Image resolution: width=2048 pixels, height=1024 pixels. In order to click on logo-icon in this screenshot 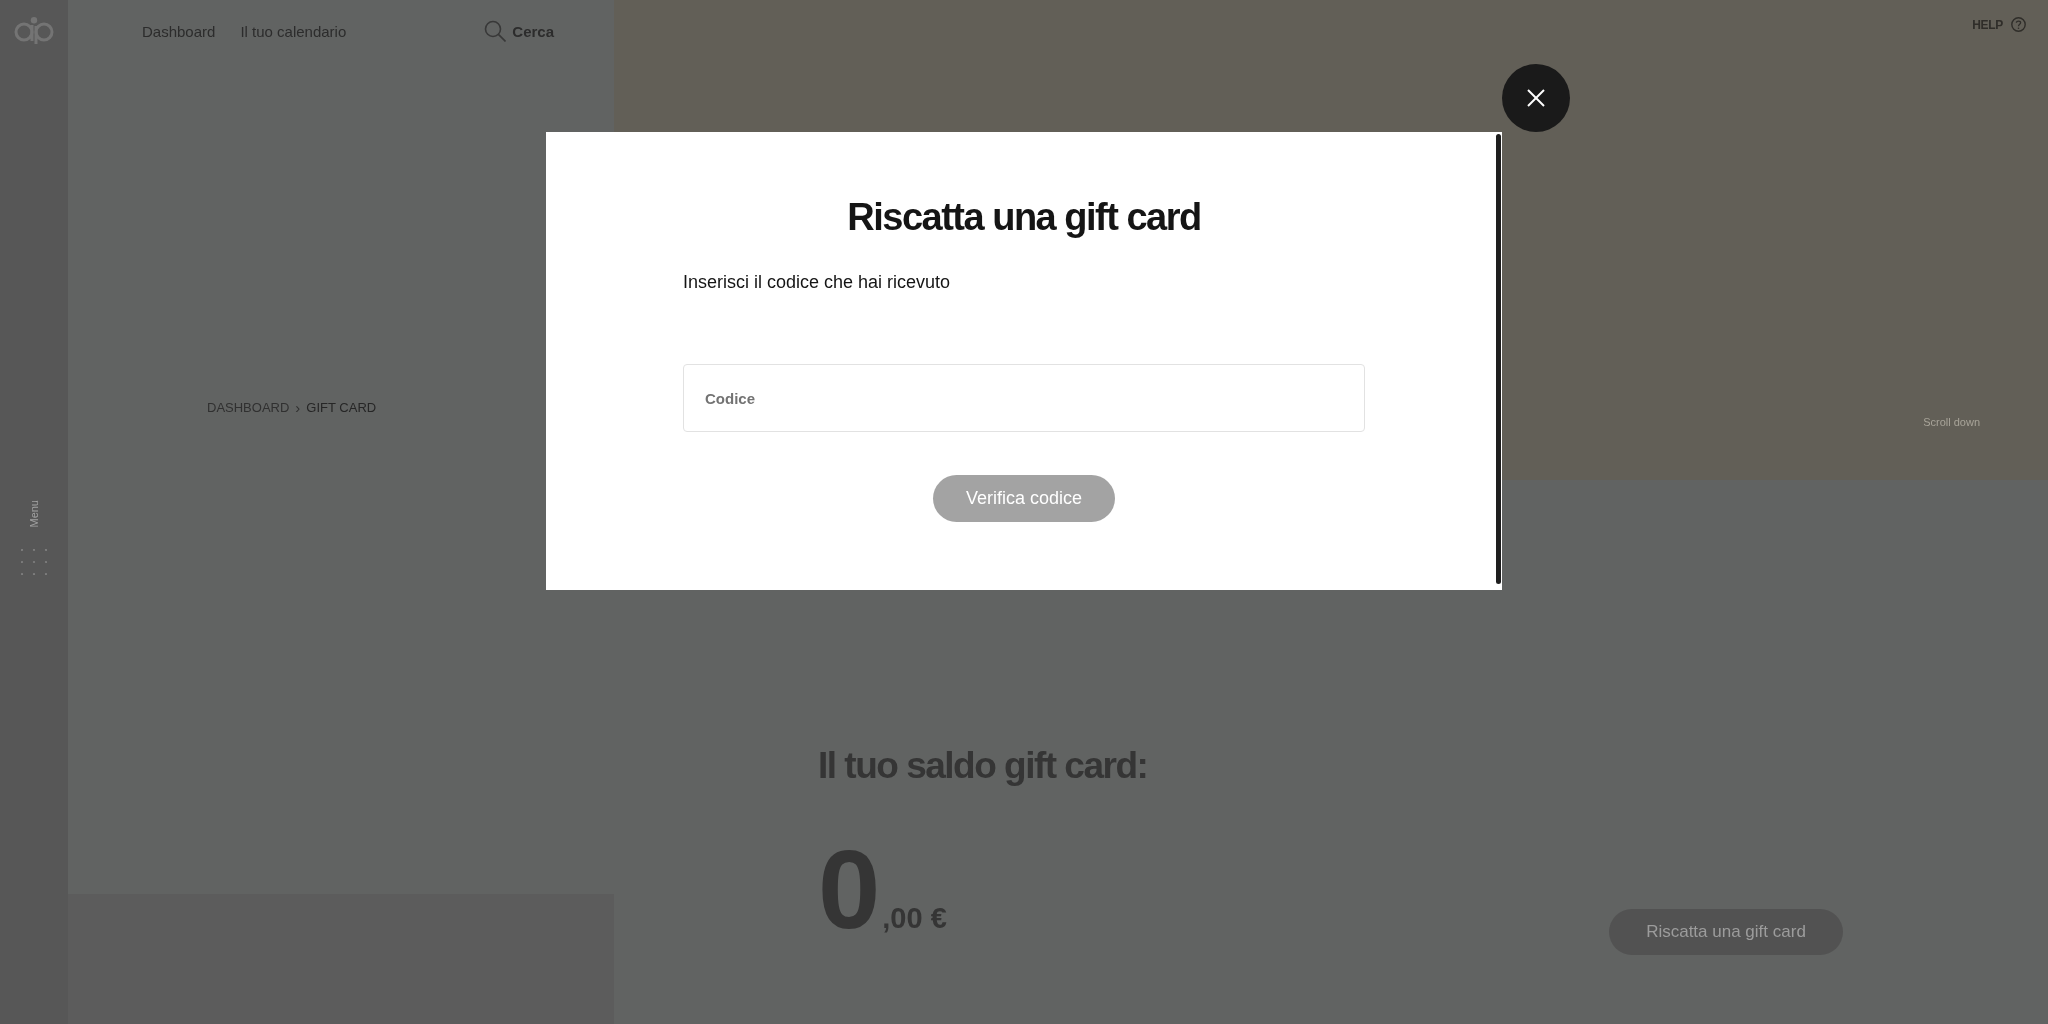, I will do `click(34, 30)`.